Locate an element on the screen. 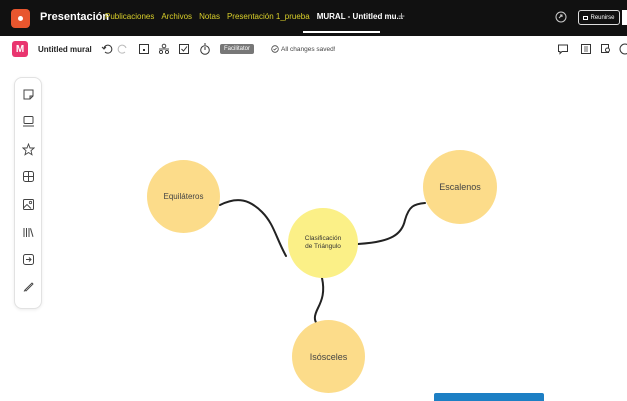 The image size is (627, 401). save-status-text: All changes saved! is located at coordinates (308, 49).